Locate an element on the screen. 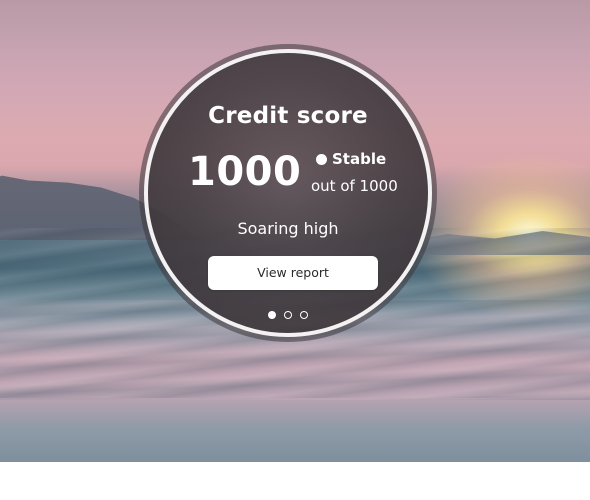 The height and width of the screenshot is (500, 590). status-dot-icon is located at coordinates (321, 159).